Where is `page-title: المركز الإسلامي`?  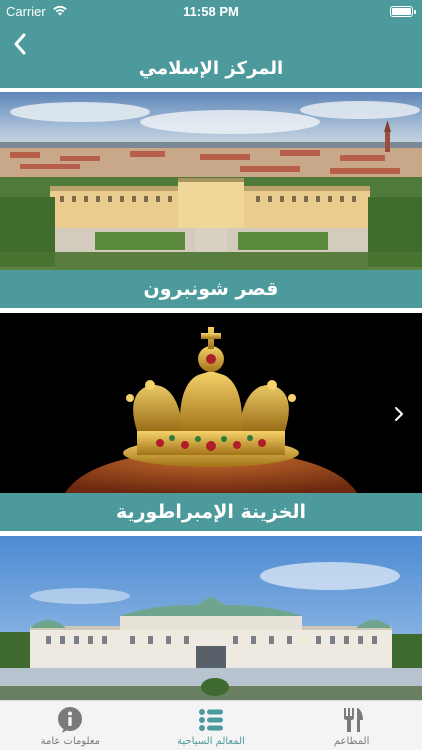
page-title: المركز الإسلامي is located at coordinates (211, 68).